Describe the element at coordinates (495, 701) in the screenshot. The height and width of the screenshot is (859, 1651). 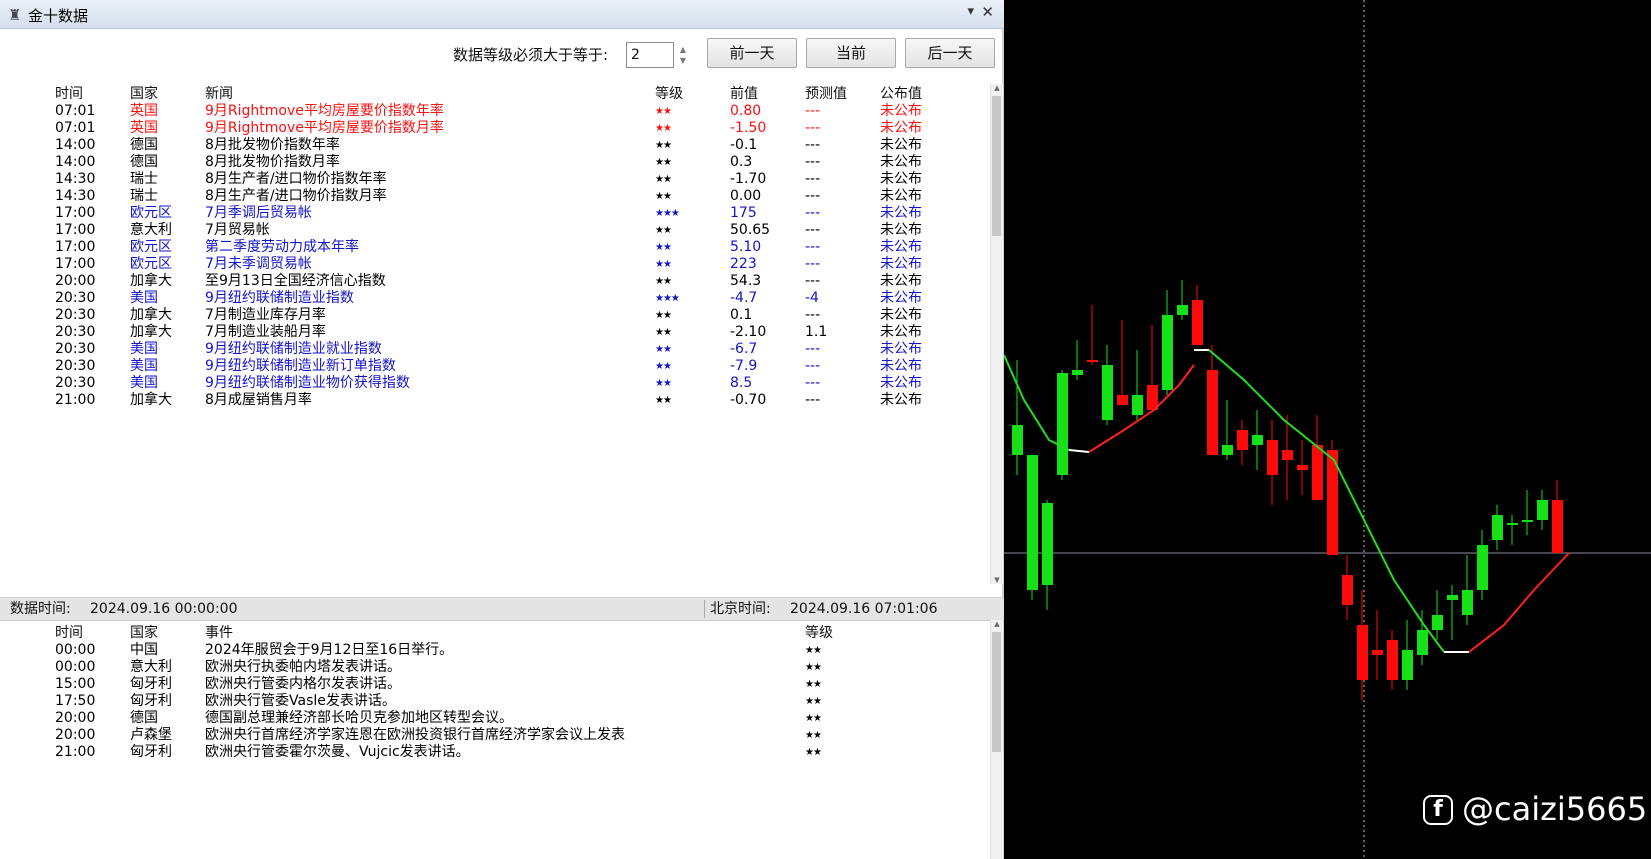
I see `list-item: 17:50 匈牙利 欧洲央行管委Vasle发表讲话。 ★★` at that location.